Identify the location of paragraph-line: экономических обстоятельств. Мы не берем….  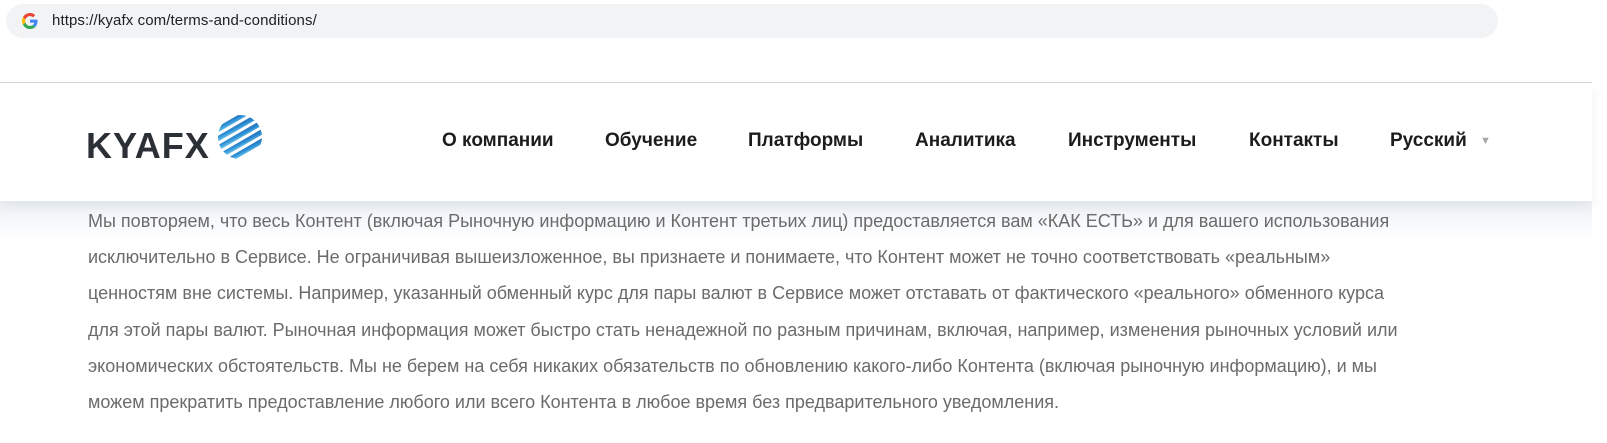
(732, 365).